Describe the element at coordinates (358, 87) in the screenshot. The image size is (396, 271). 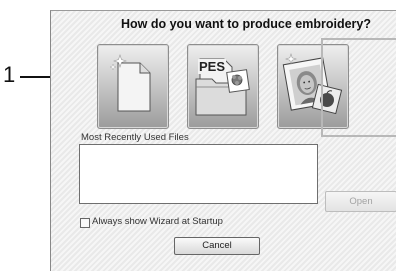
I see `selected-option-highlight` at that location.